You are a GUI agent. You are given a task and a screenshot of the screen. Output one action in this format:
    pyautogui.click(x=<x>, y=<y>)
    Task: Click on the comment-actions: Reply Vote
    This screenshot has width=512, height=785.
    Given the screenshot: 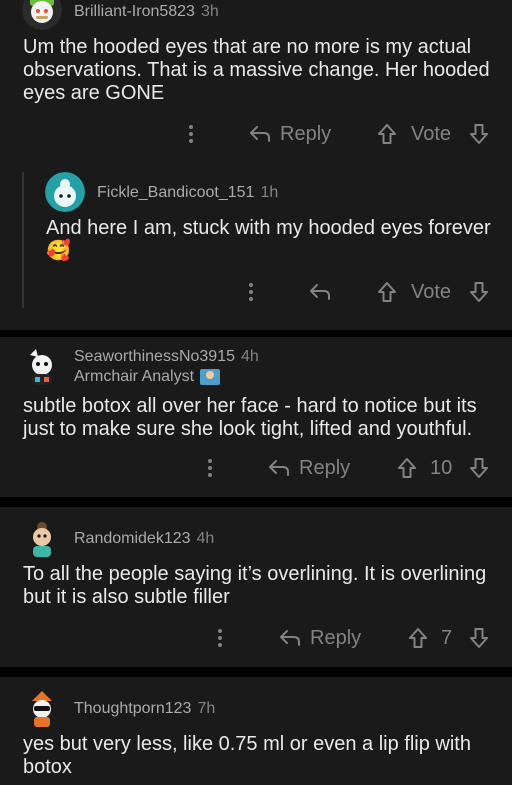 What is the action you would take?
    pyautogui.click(x=256, y=134)
    